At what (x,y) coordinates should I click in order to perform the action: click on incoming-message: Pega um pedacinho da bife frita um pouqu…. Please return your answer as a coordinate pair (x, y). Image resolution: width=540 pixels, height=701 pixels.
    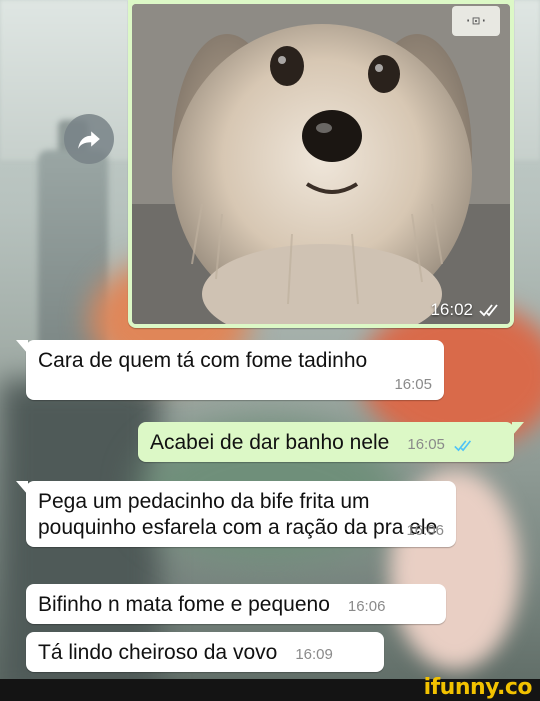
    Looking at the image, I should click on (236, 514).